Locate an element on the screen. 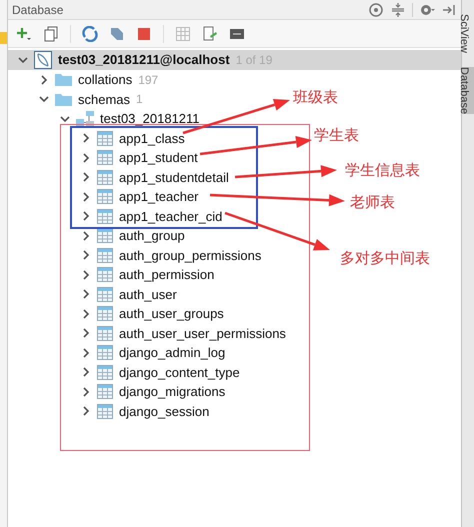 The image size is (474, 527). tree-item: auth_group is located at coordinates (152, 236).